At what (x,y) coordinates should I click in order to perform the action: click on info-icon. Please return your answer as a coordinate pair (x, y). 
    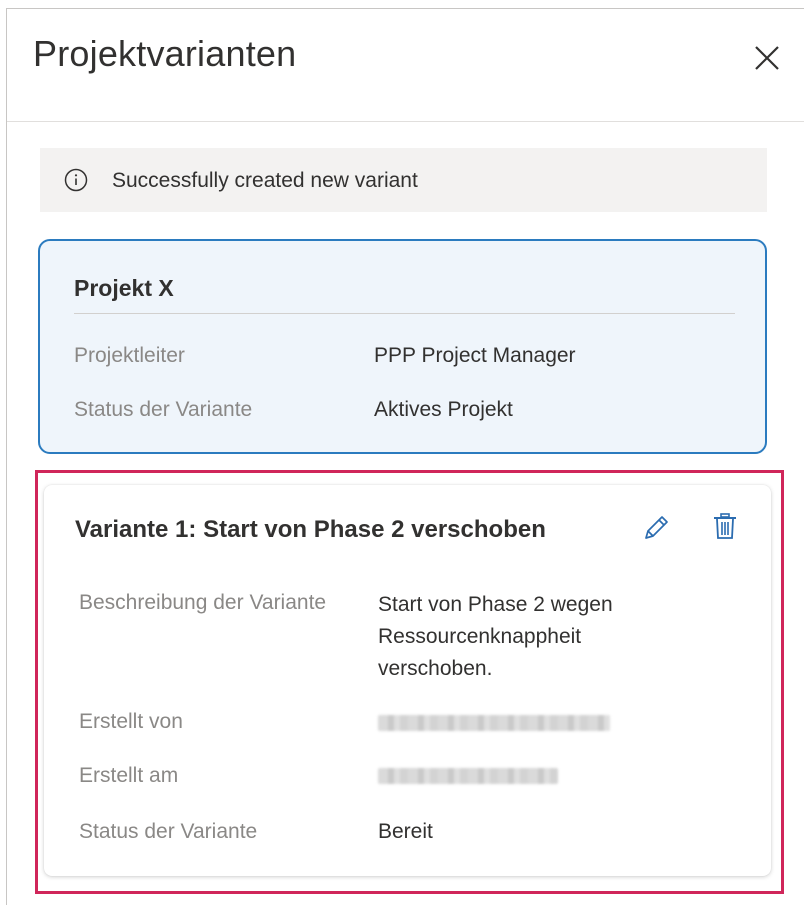
    Looking at the image, I should click on (76, 180).